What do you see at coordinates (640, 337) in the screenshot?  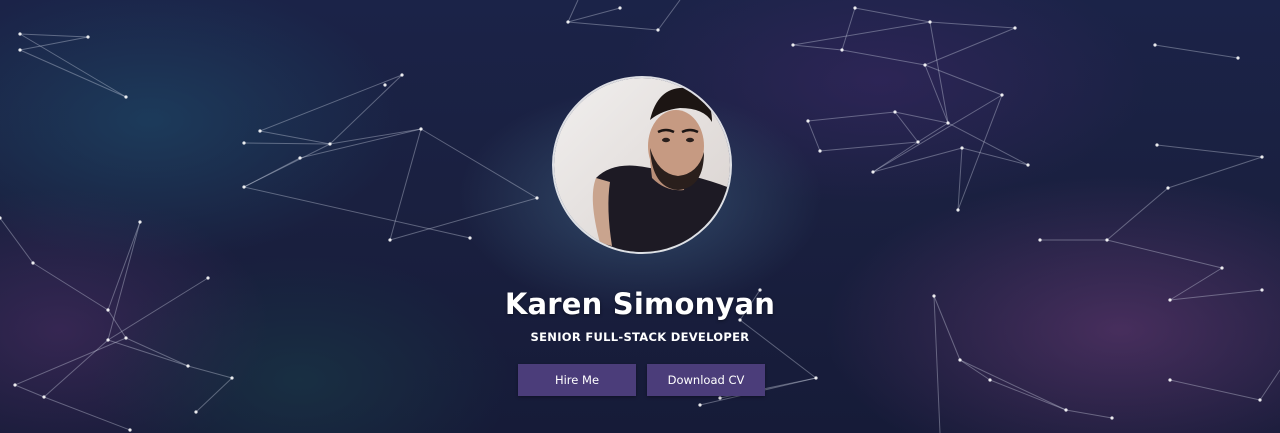 I see `profile-title: SENIOR FULL-STACK DEVELOPER` at bounding box center [640, 337].